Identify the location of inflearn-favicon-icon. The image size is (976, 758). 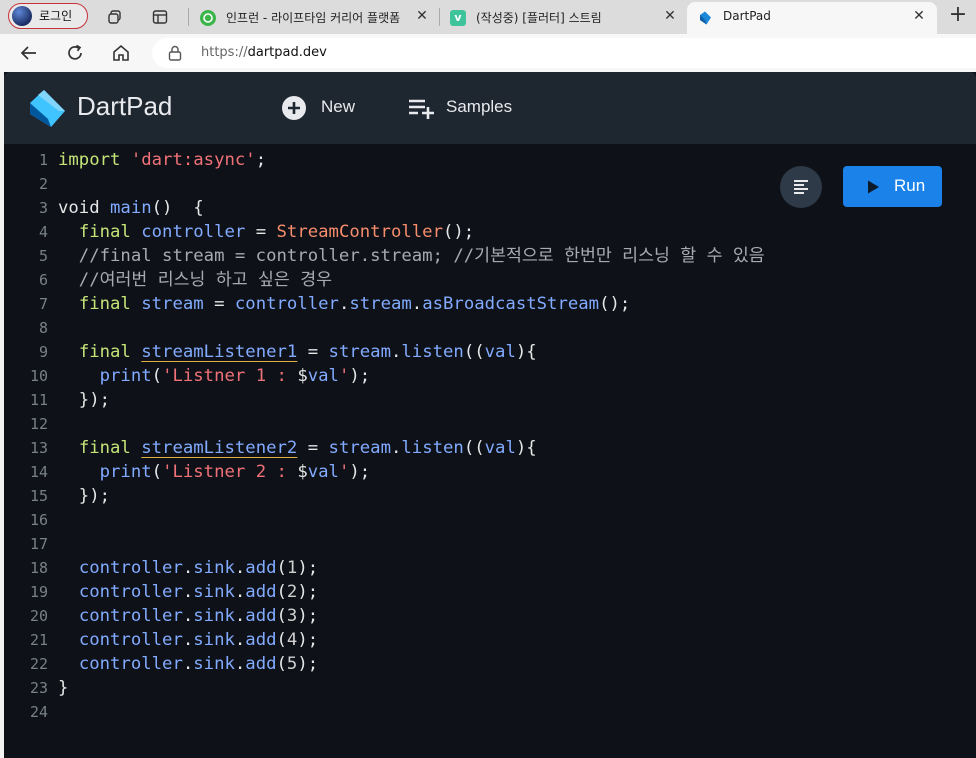
(208, 18).